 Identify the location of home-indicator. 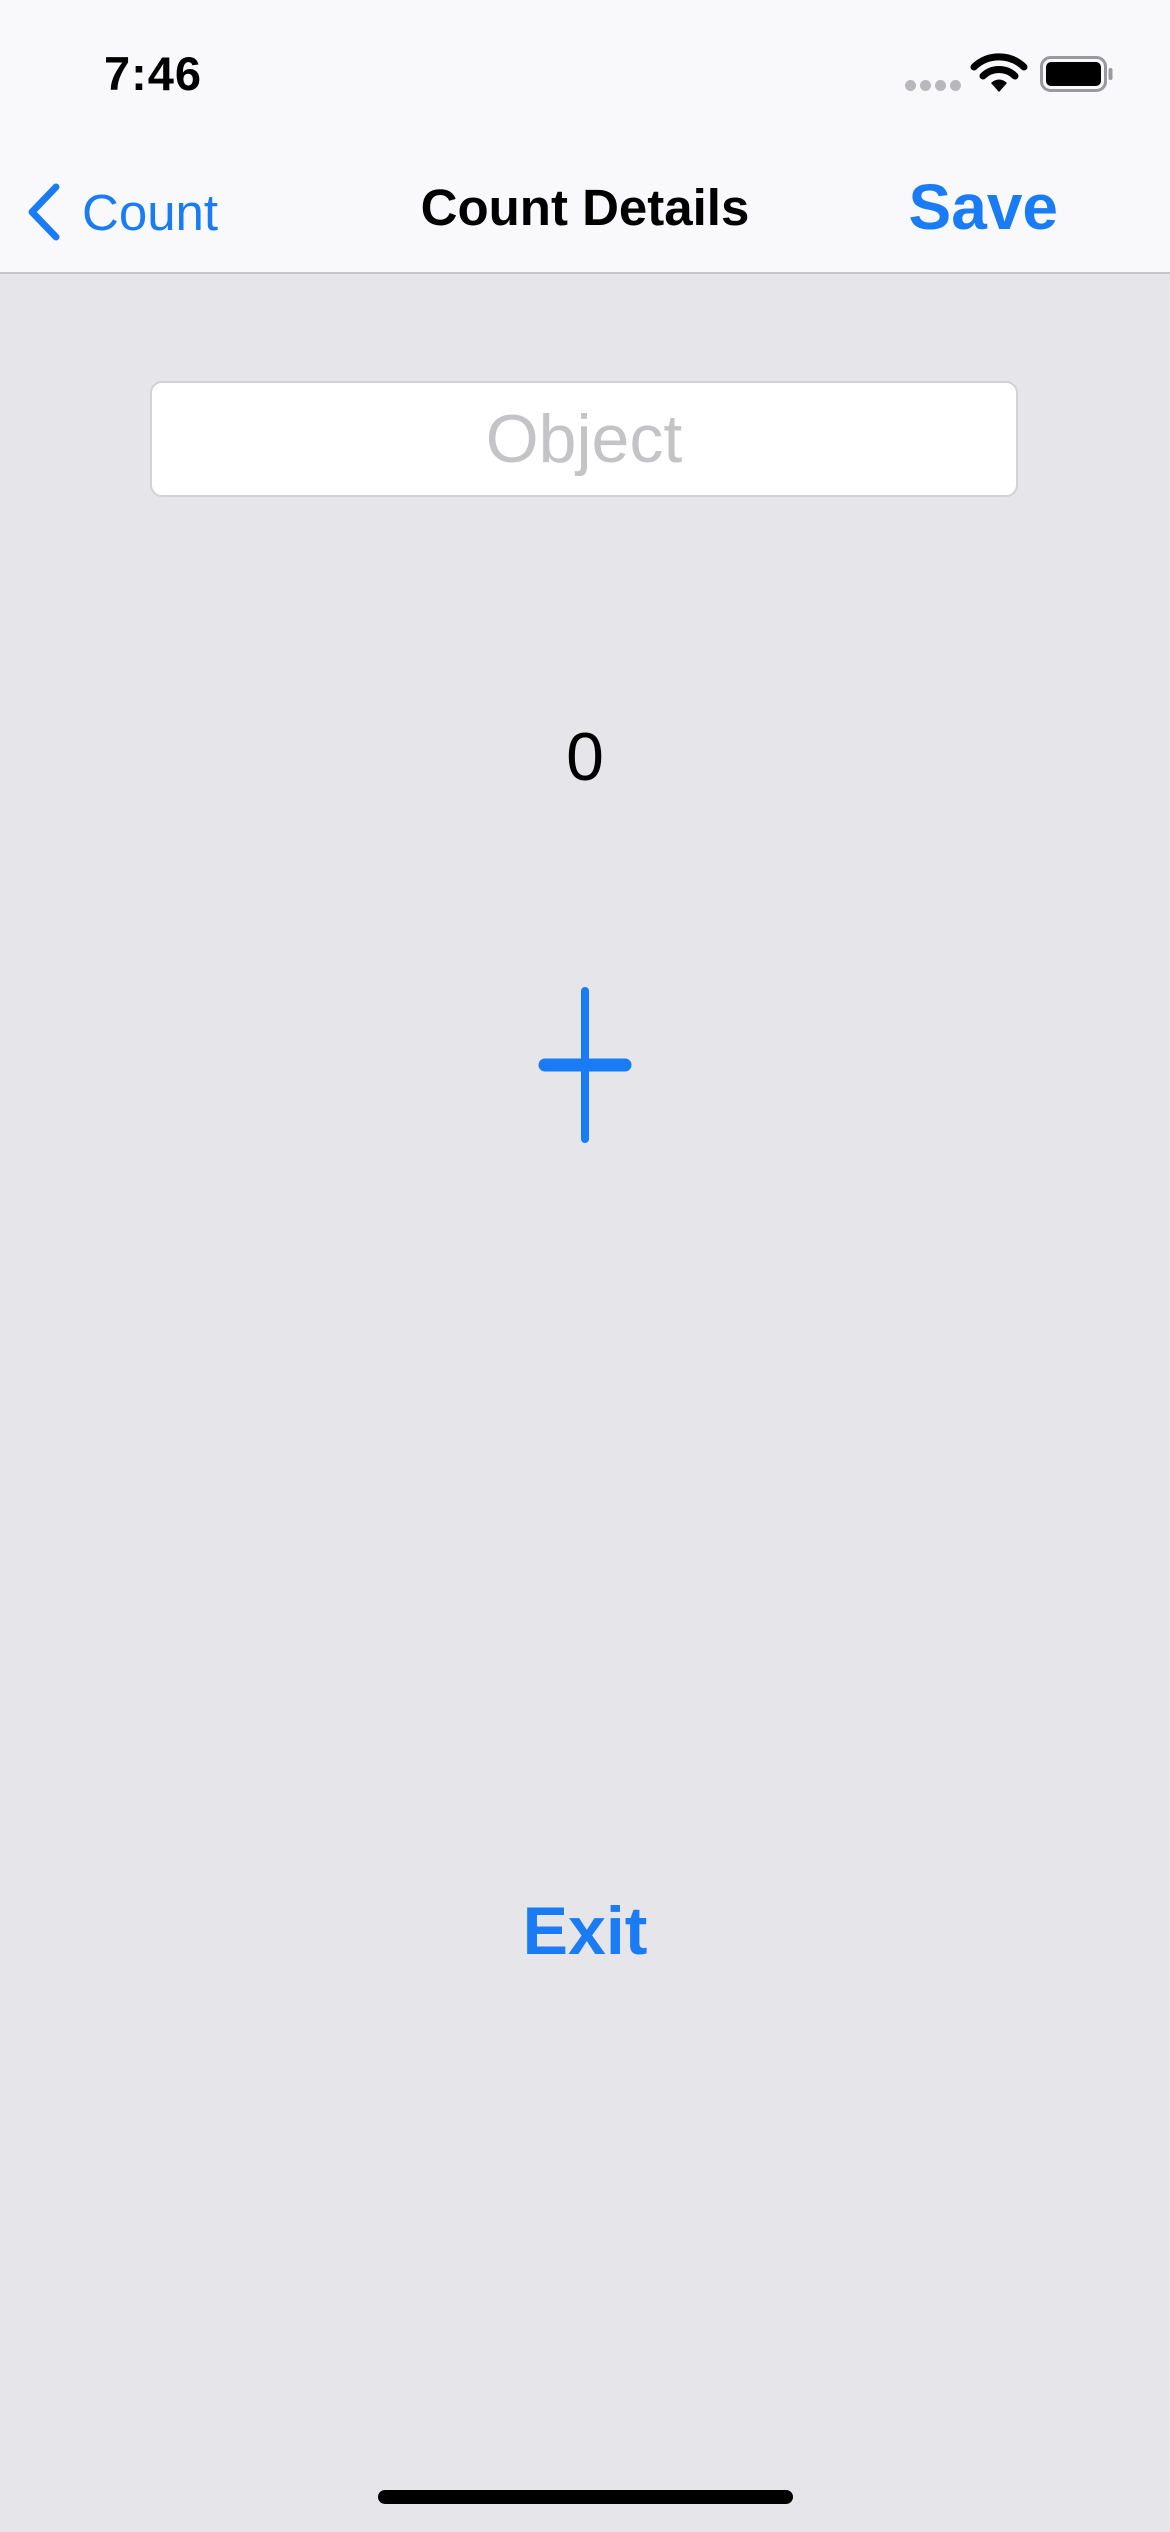
(585, 2497).